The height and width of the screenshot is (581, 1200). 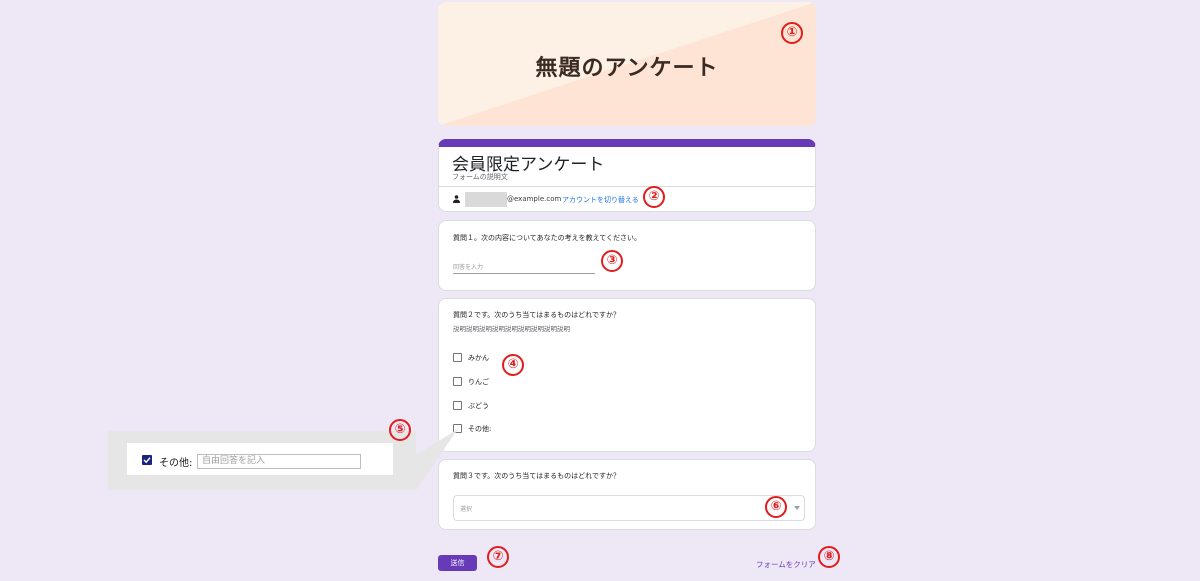 I want to click on annotation-marker-4: ④, so click(x=513, y=365).